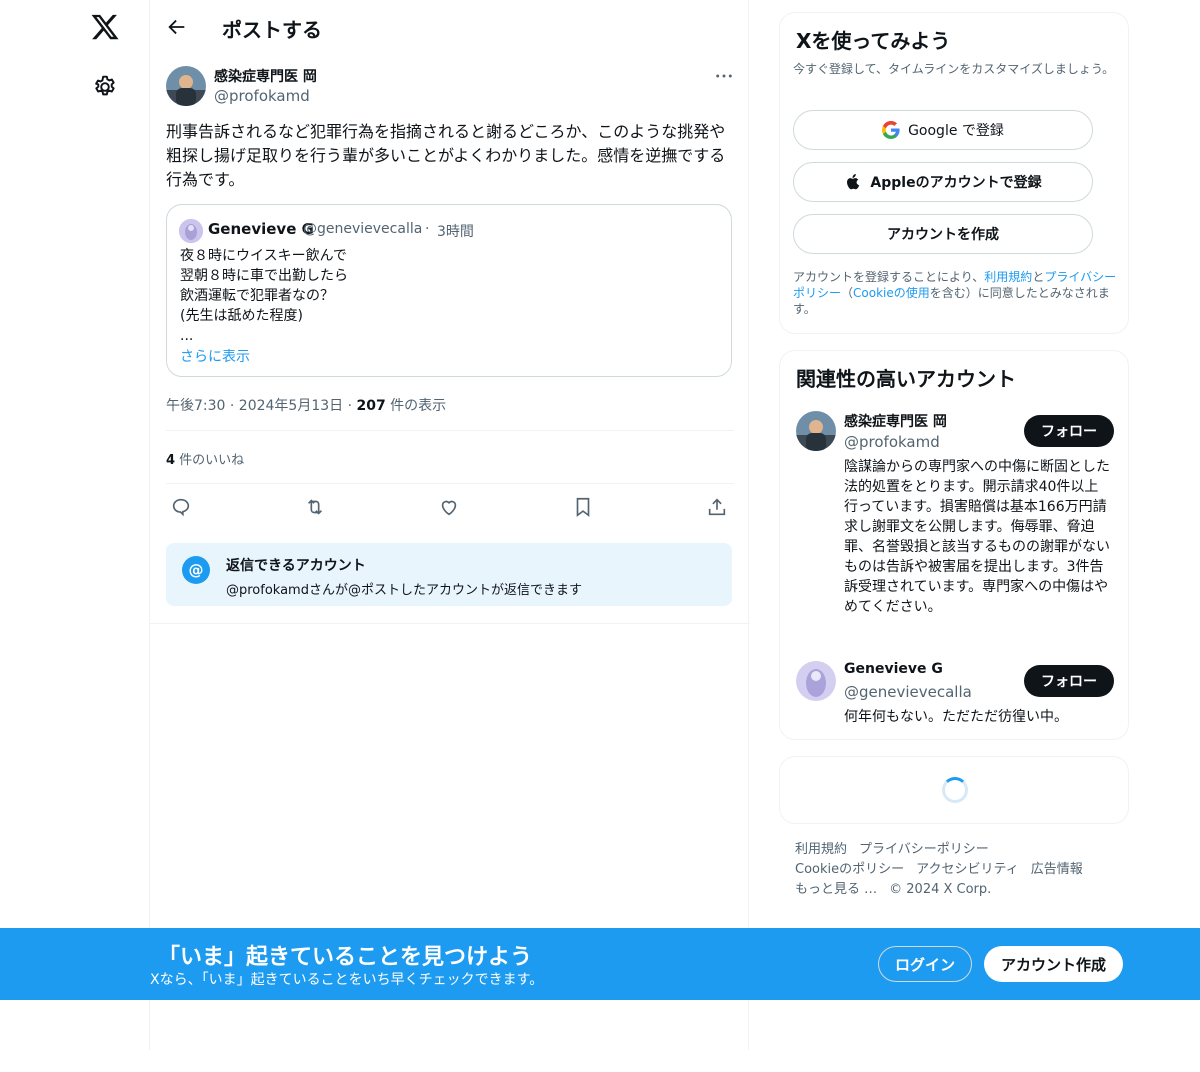 This screenshot has height=1072, width=1200. I want to click on account-handle: @genevievecalla, so click(908, 692).